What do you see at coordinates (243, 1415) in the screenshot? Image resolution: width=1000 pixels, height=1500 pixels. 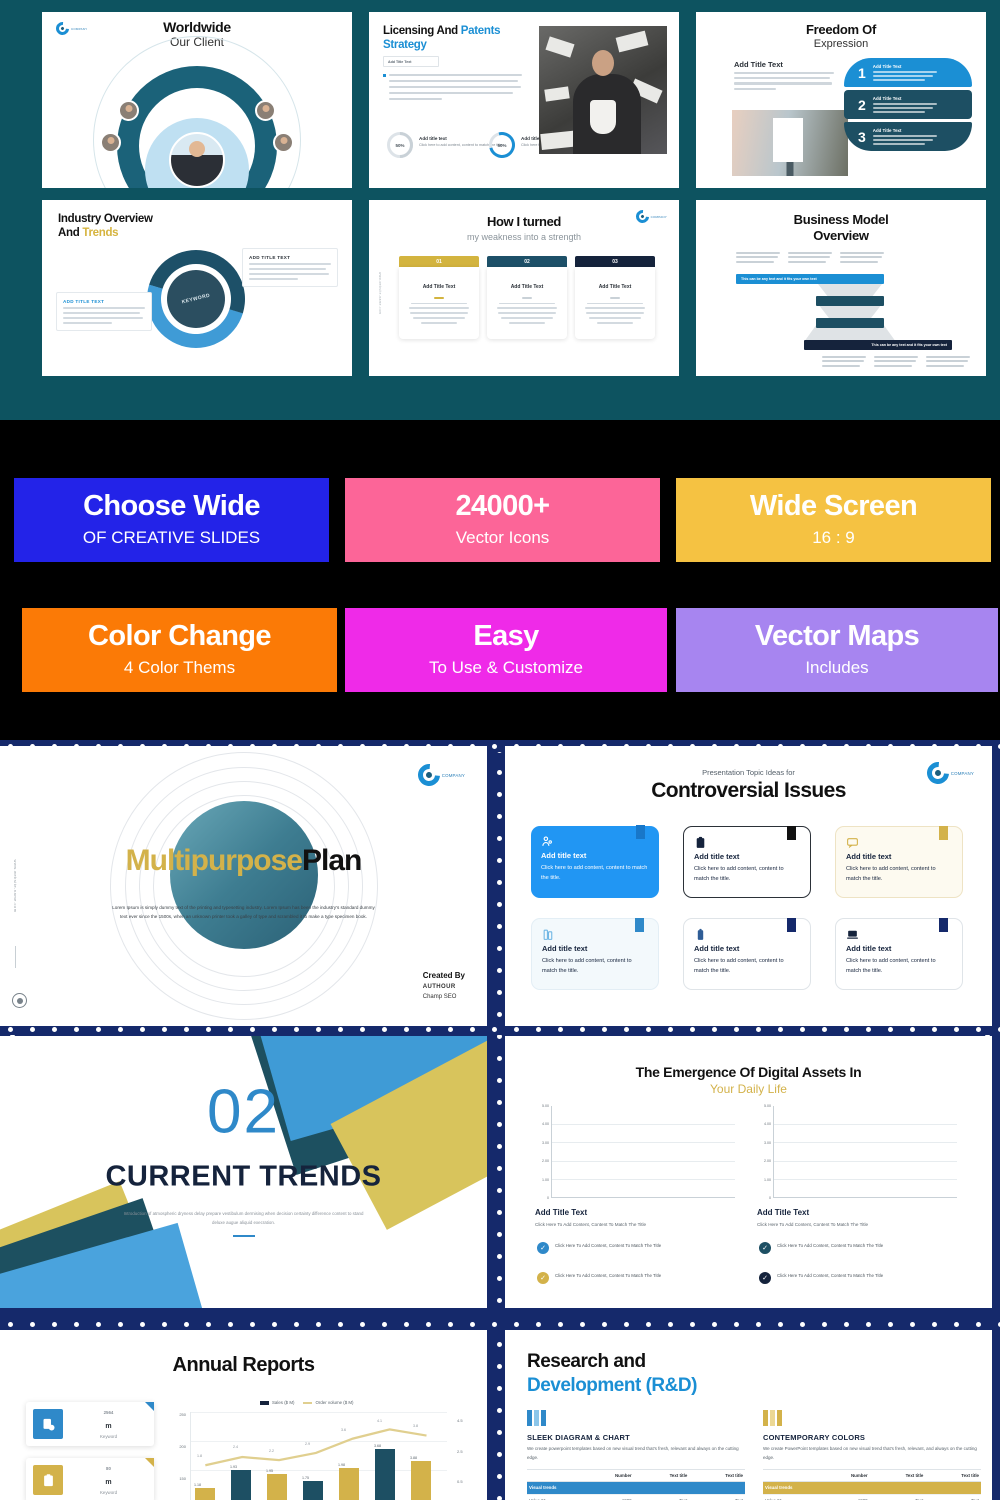 I see `slide-annual-reports: Annual Reports 2564 m Keyword 80 m Keyword` at bounding box center [243, 1415].